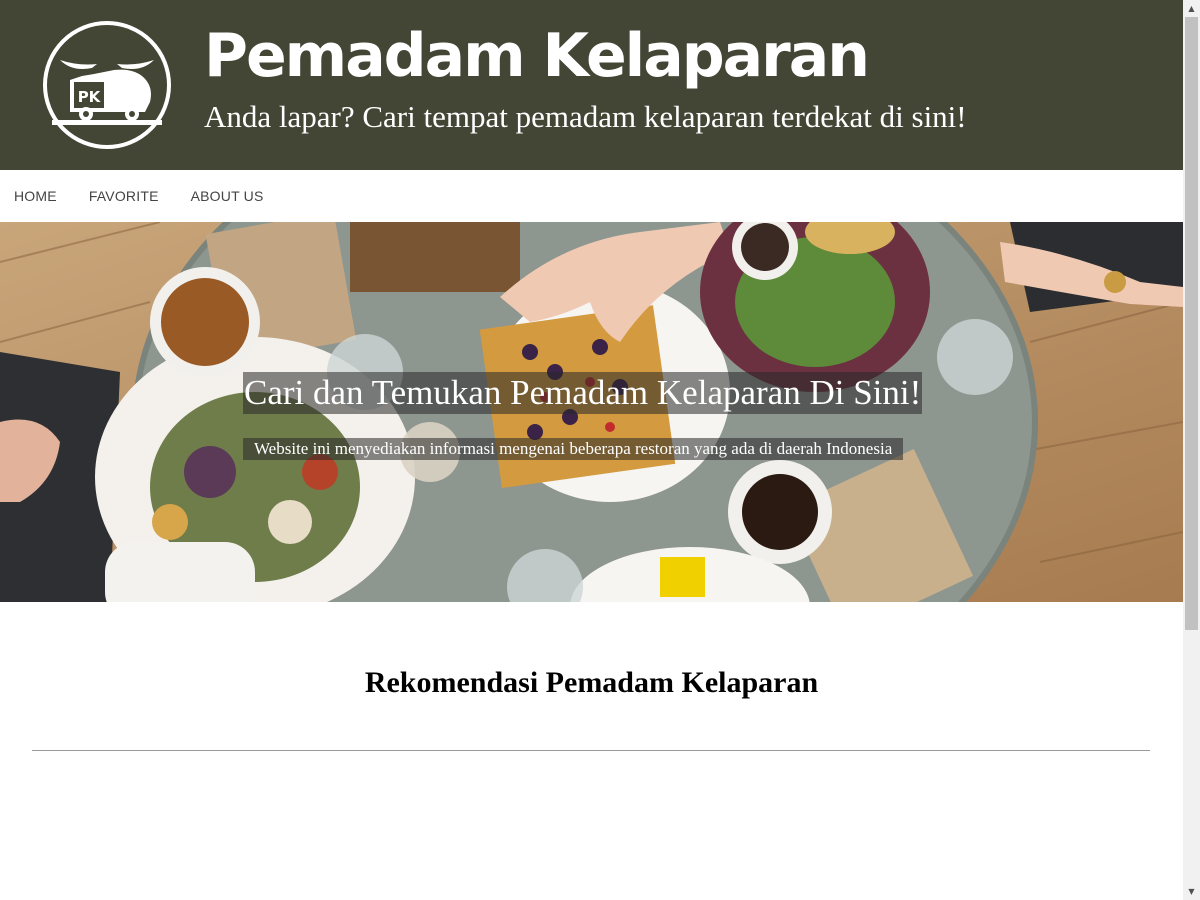  What do you see at coordinates (1191, 323) in the screenshot?
I see `scrollbar-thumb` at bounding box center [1191, 323].